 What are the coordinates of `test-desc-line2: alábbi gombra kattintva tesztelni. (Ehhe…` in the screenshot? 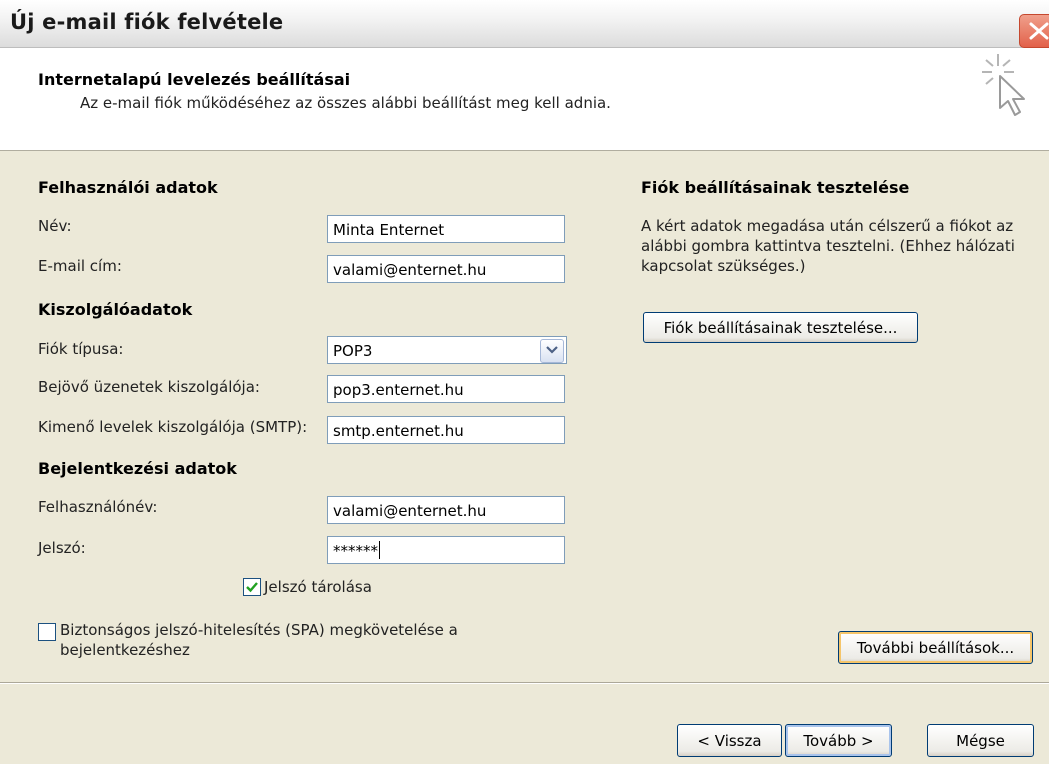 It's located at (828, 246).